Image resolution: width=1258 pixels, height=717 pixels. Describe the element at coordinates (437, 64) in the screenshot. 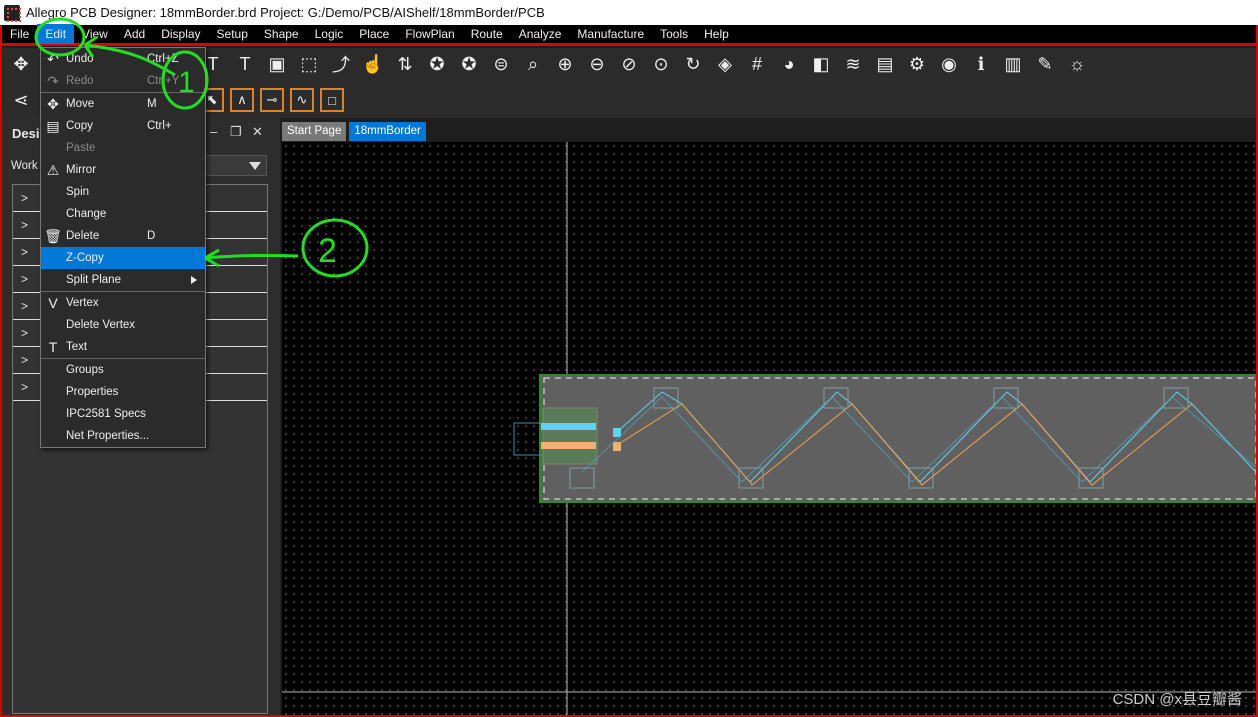

I see `unrats-icon: ✪` at that location.